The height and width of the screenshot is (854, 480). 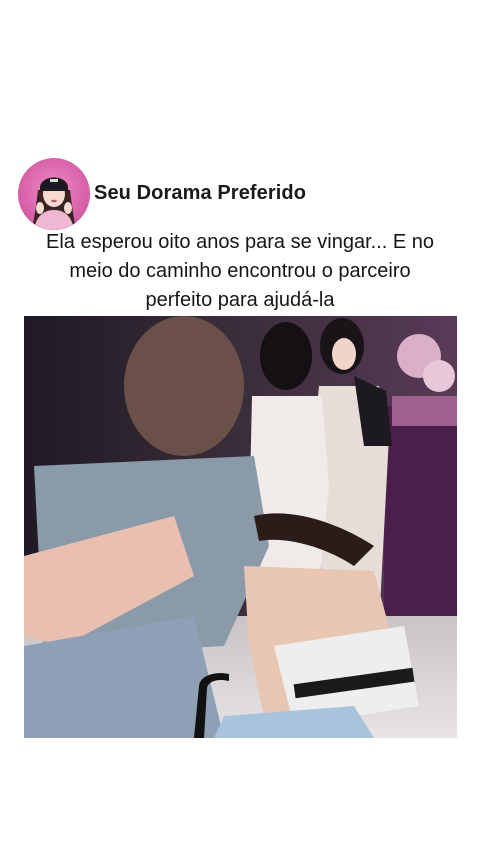 What do you see at coordinates (240, 300) in the screenshot?
I see `caption-line: perfeito para ajudá-la` at bounding box center [240, 300].